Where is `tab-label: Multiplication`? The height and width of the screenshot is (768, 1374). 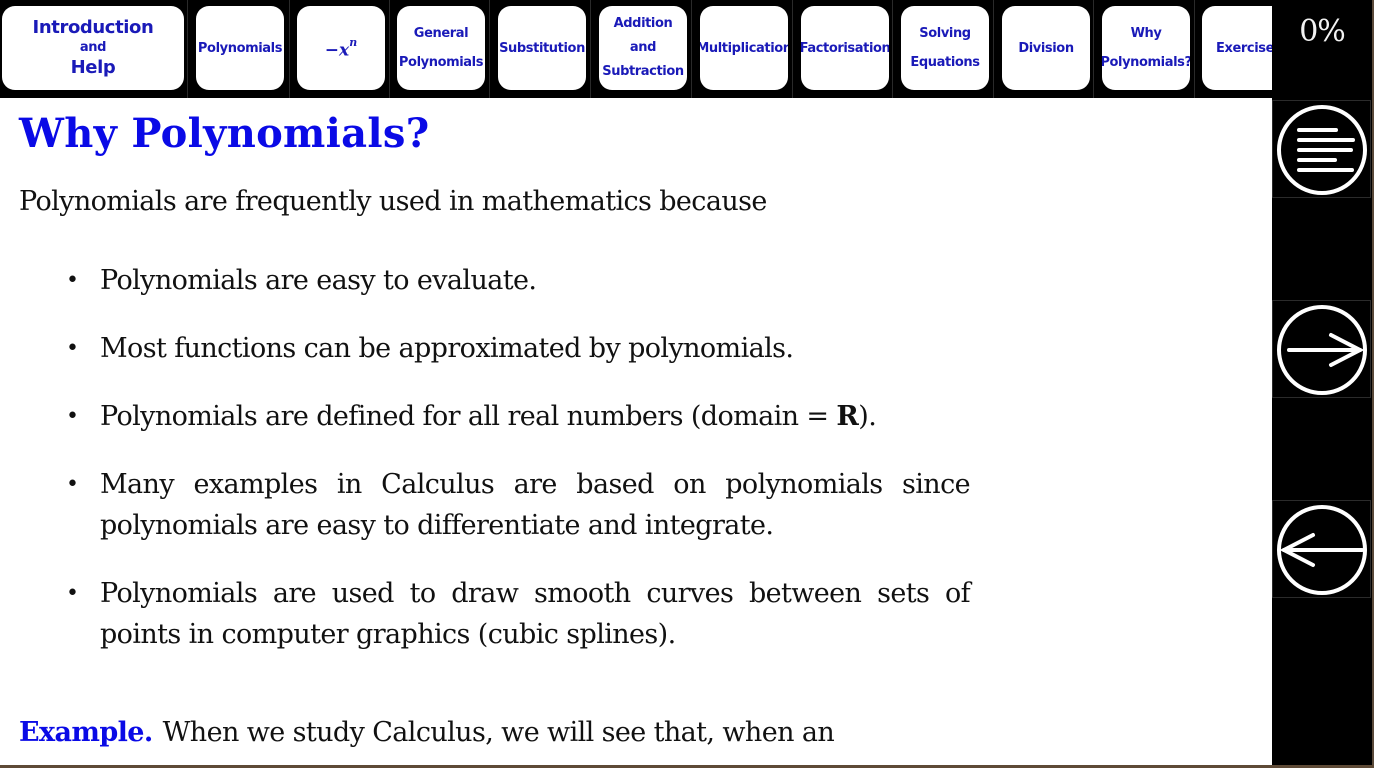
tab-label: Multiplication is located at coordinates (744, 48).